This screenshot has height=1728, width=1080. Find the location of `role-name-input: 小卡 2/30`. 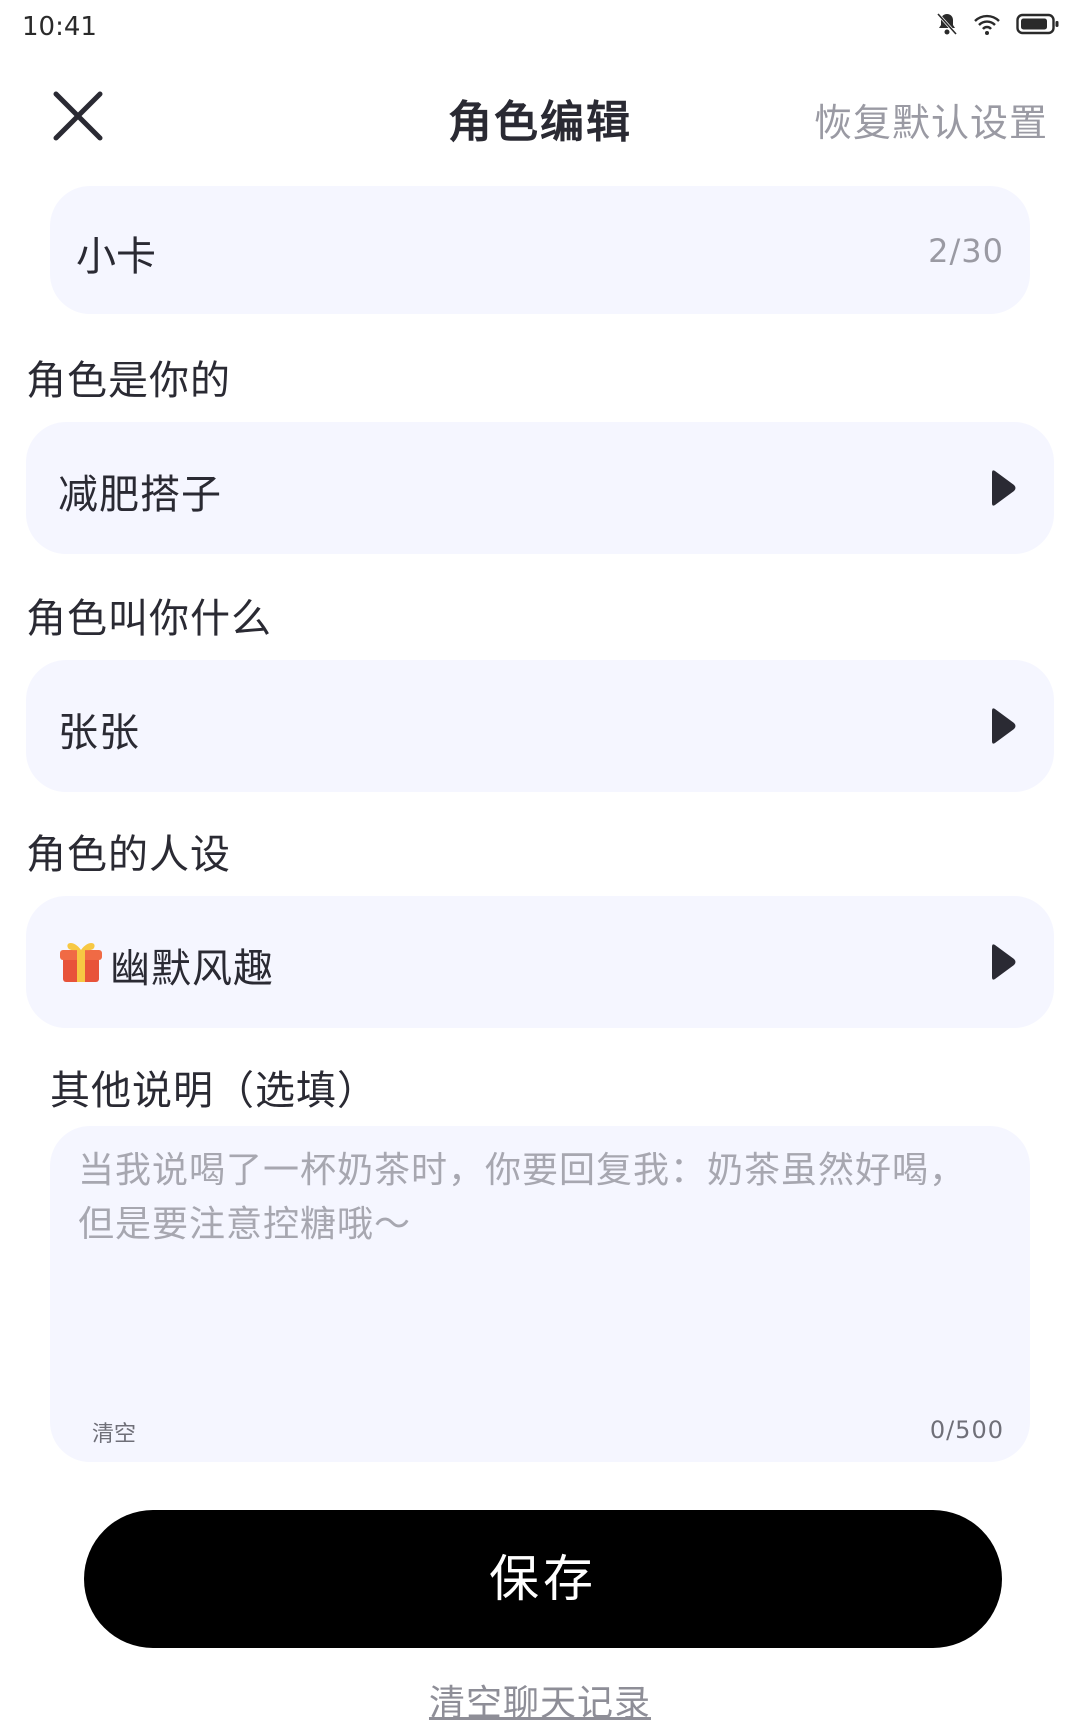

role-name-input: 小卡 2/30 is located at coordinates (540, 250).